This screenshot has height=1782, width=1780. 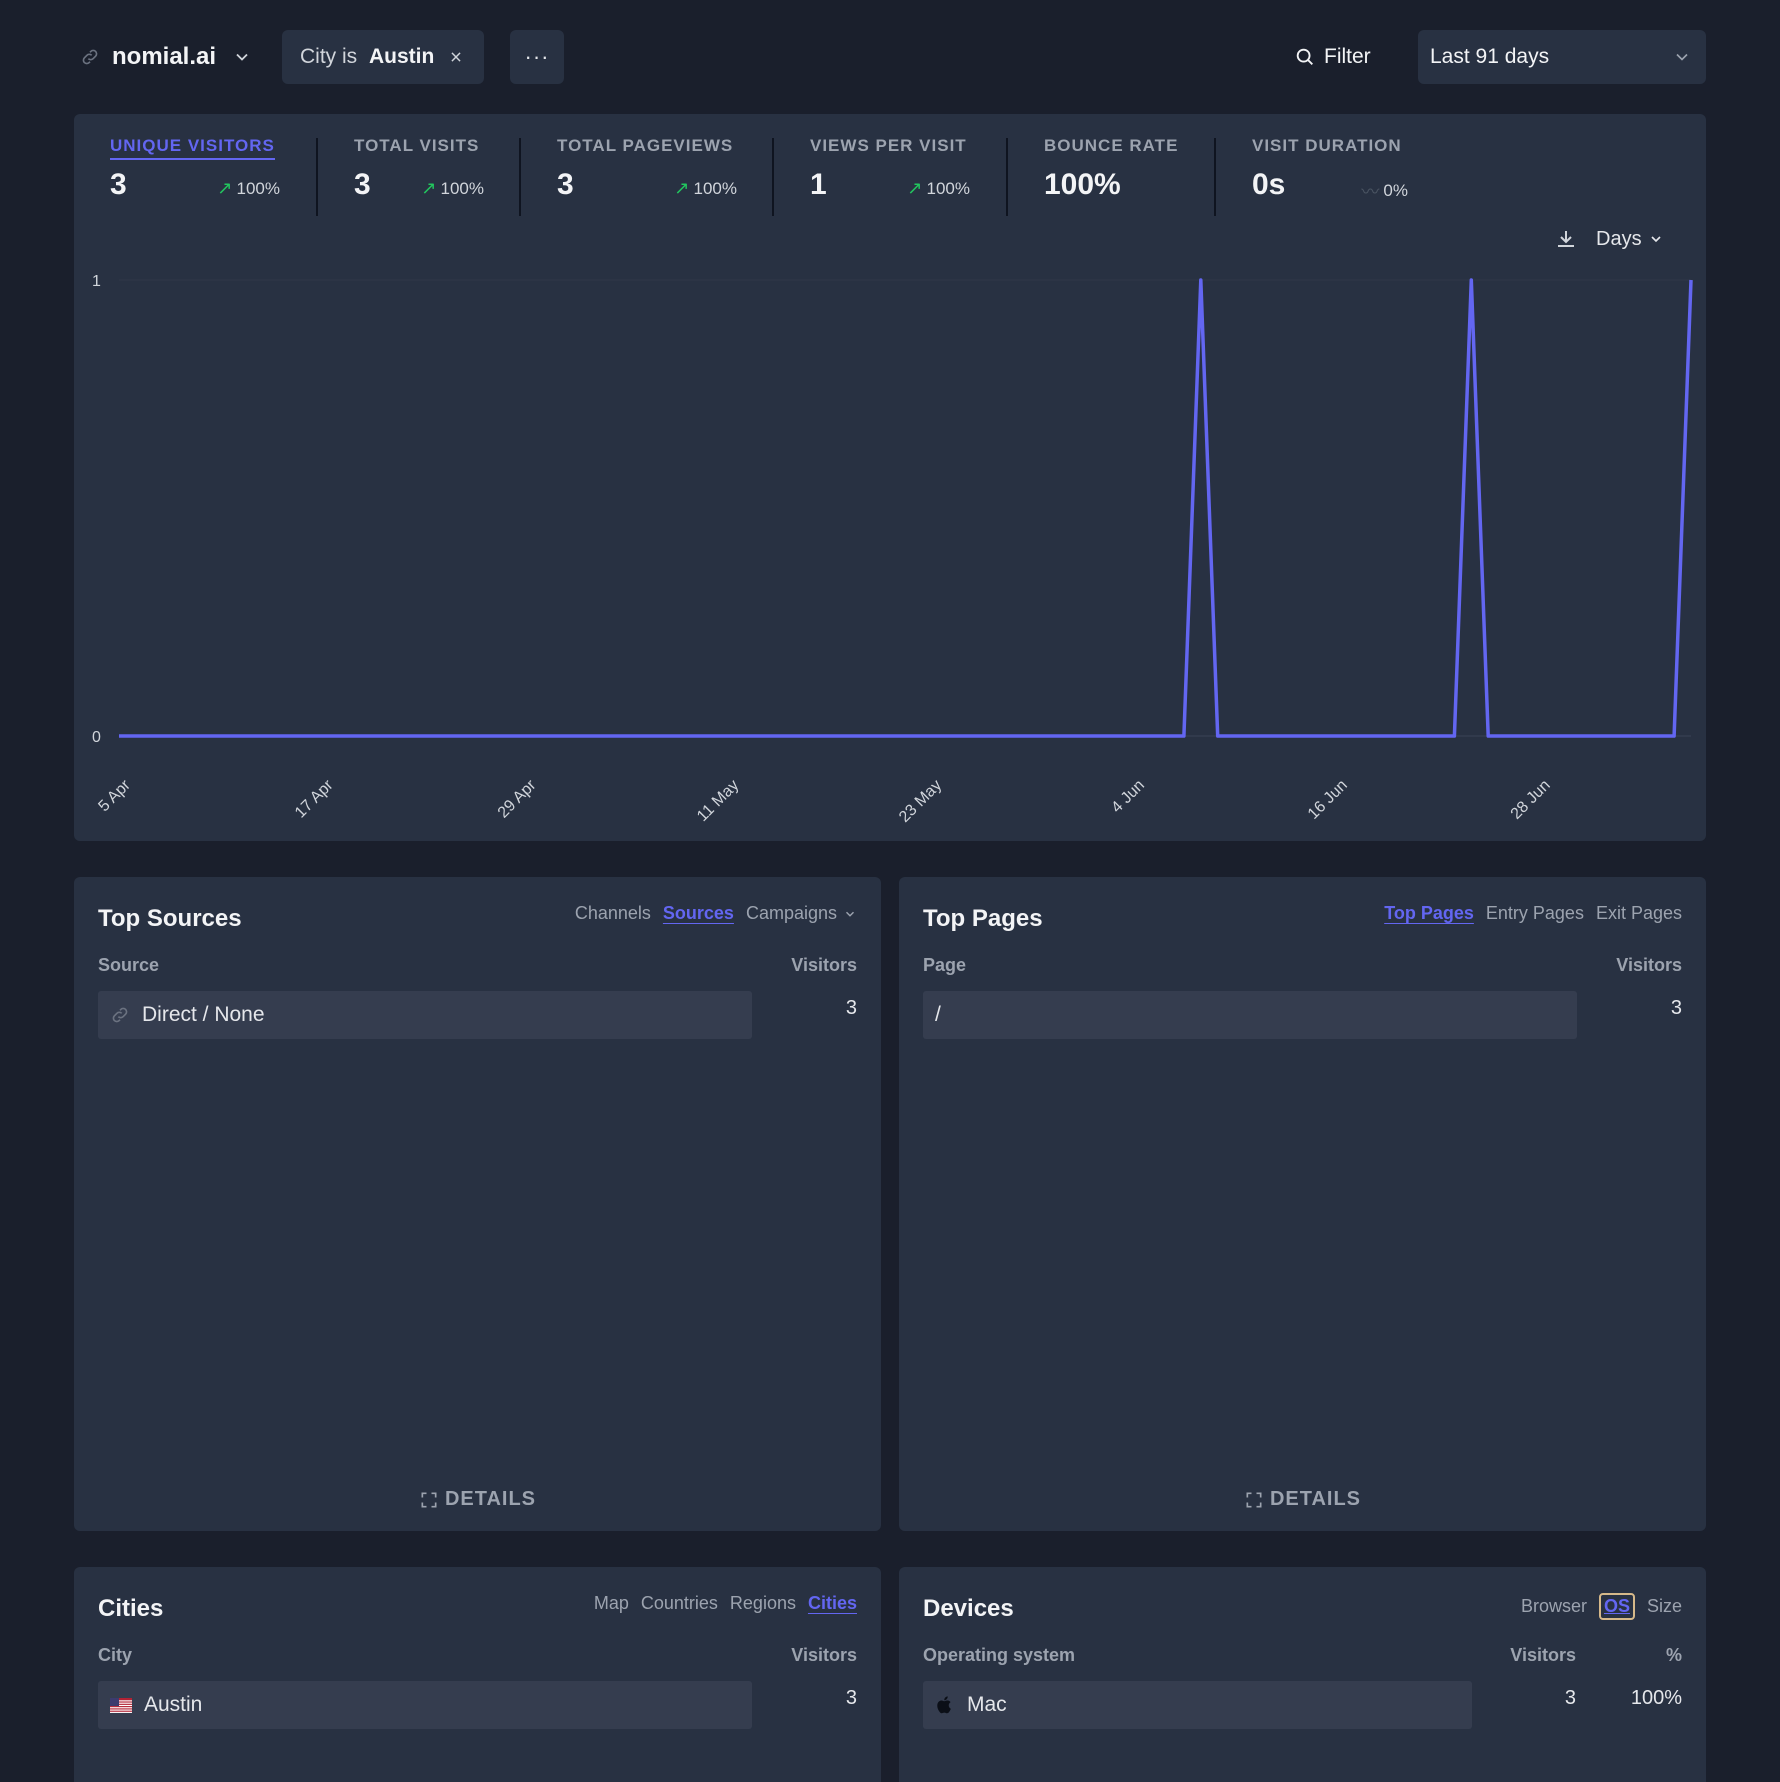 I want to click on tab-sources: Sources, so click(x=698, y=913).